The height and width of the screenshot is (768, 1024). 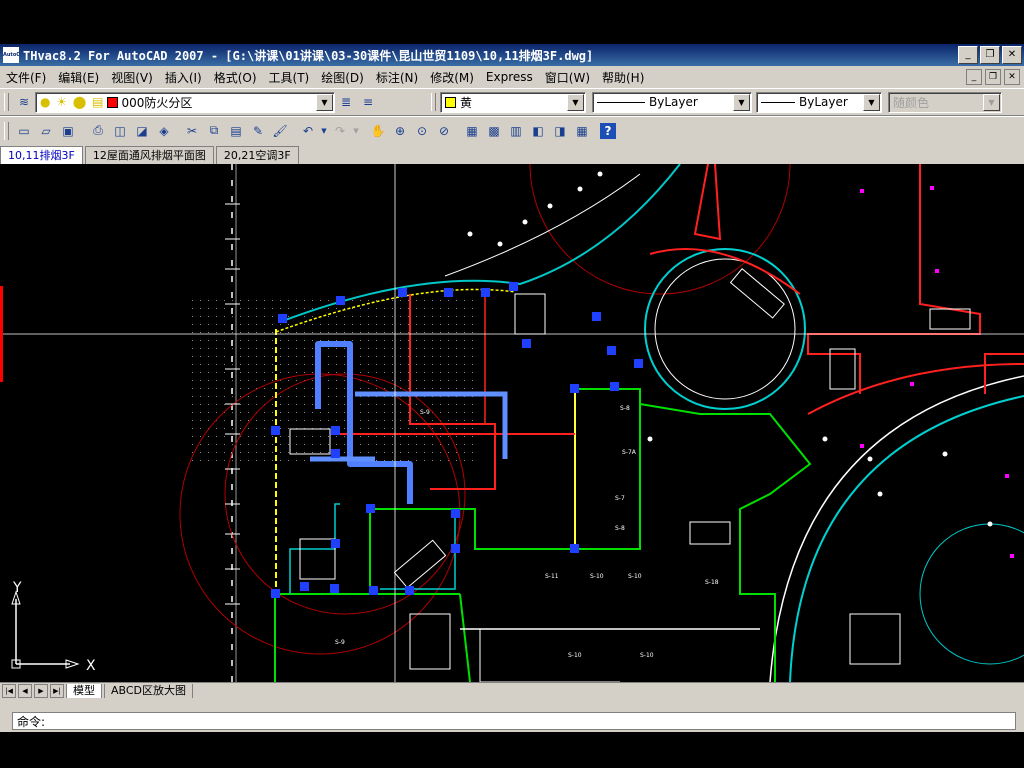 I want to click on lineweight-dropdown: ByLayer ▼, so click(x=819, y=102).